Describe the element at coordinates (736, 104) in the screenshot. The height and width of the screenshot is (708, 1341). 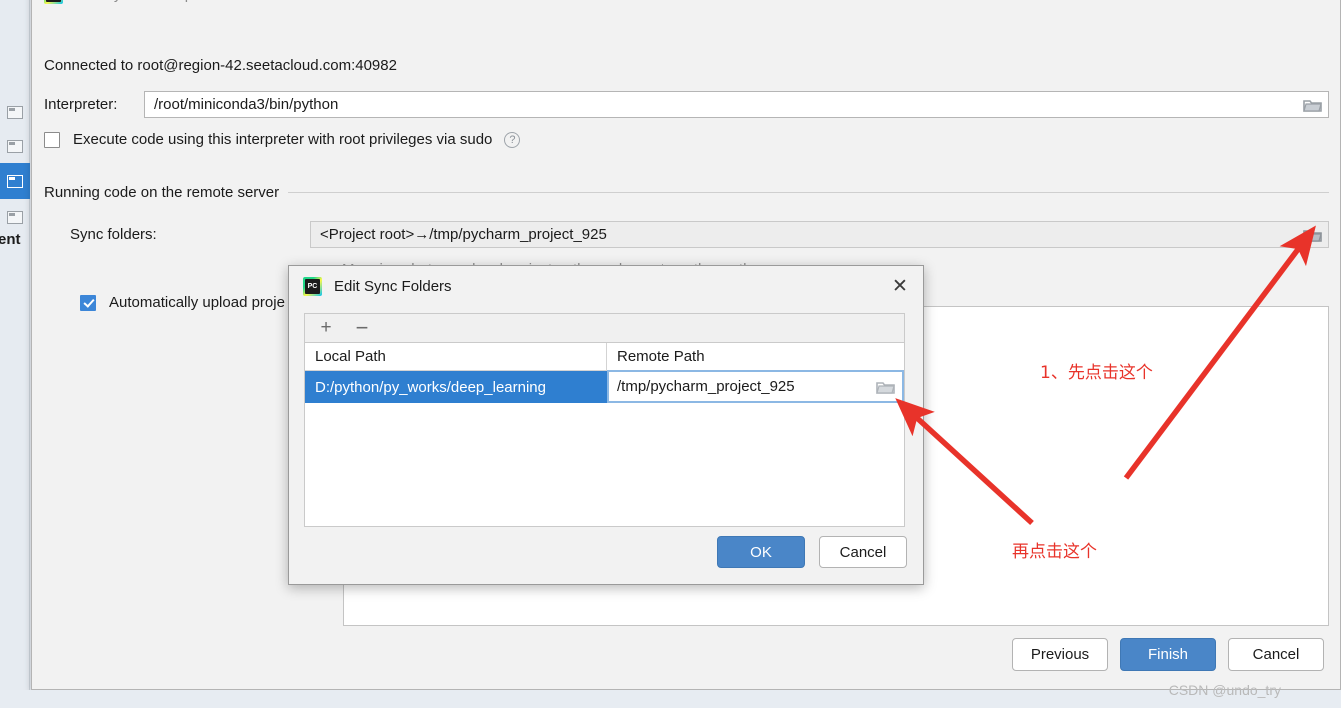
I see `interpreter-input: /root/miniconda3/bin/python` at that location.